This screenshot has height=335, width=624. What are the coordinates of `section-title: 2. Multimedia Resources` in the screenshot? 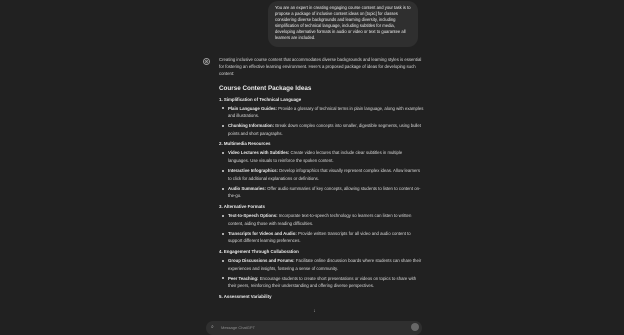 It's located at (245, 144).